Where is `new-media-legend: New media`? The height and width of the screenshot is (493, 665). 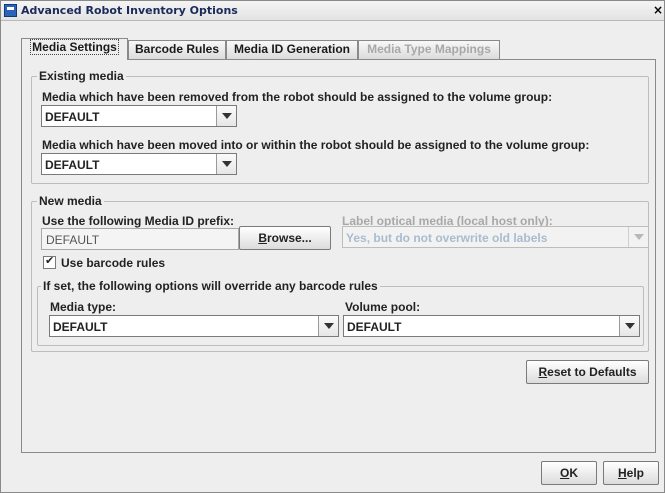 new-media-legend: New media is located at coordinates (70, 201).